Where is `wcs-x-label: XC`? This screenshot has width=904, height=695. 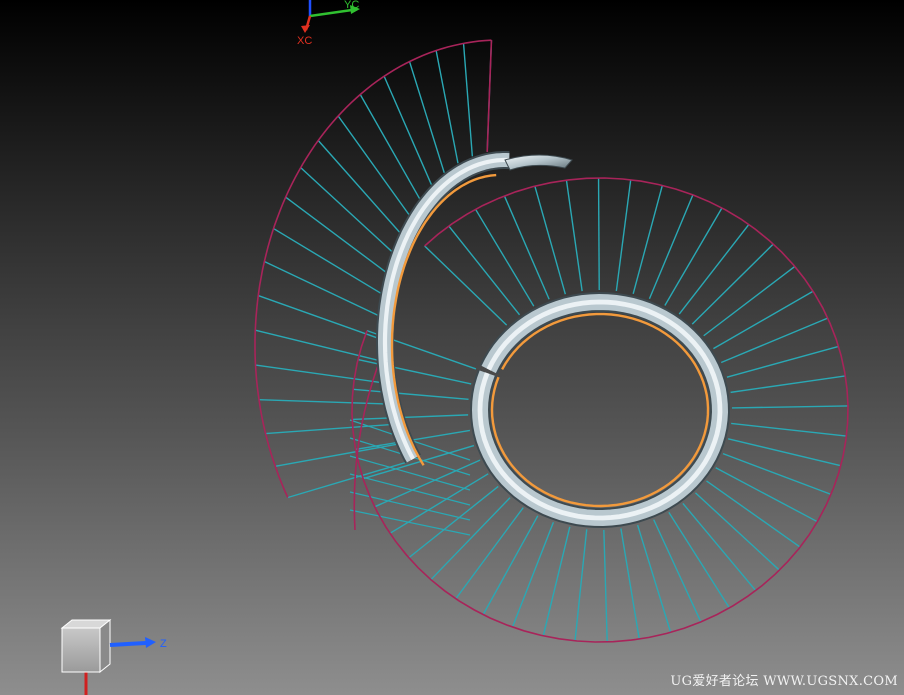 wcs-x-label: XC is located at coordinates (304, 41).